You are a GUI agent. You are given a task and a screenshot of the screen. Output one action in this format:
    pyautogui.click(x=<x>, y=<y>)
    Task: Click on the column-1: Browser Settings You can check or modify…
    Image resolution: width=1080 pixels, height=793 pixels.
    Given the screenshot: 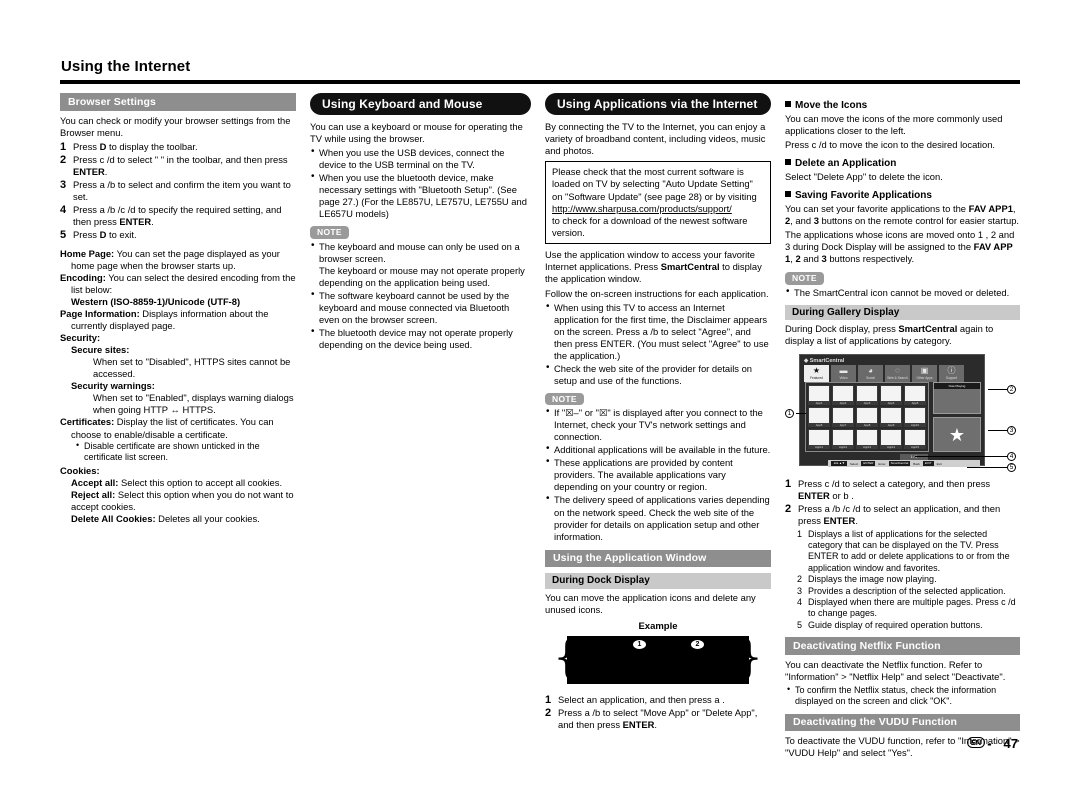 What is the action you would take?
    pyautogui.click(x=185, y=309)
    